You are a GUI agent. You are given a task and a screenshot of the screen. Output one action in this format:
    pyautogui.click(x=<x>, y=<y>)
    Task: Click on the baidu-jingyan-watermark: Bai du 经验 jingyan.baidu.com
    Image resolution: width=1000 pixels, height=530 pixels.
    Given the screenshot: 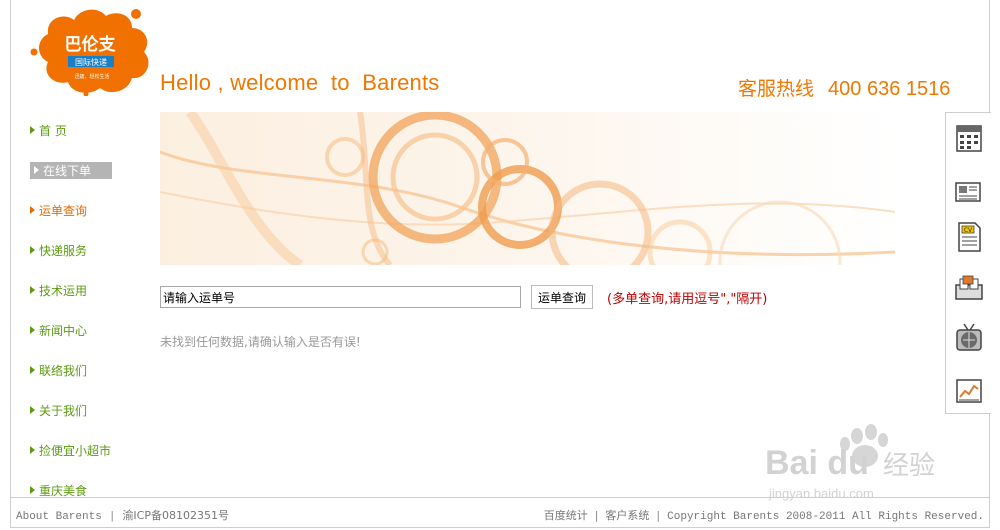 What is the action you would take?
    pyautogui.click(x=850, y=462)
    